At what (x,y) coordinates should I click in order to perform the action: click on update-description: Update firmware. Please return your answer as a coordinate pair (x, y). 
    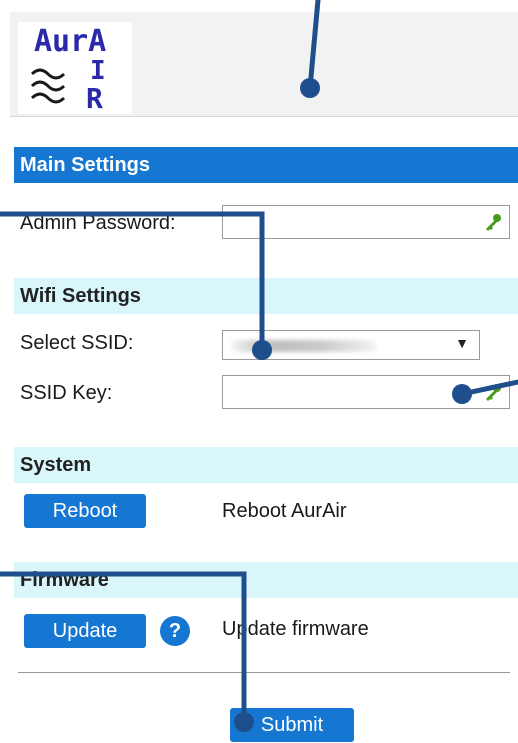
    Looking at the image, I should click on (295, 629).